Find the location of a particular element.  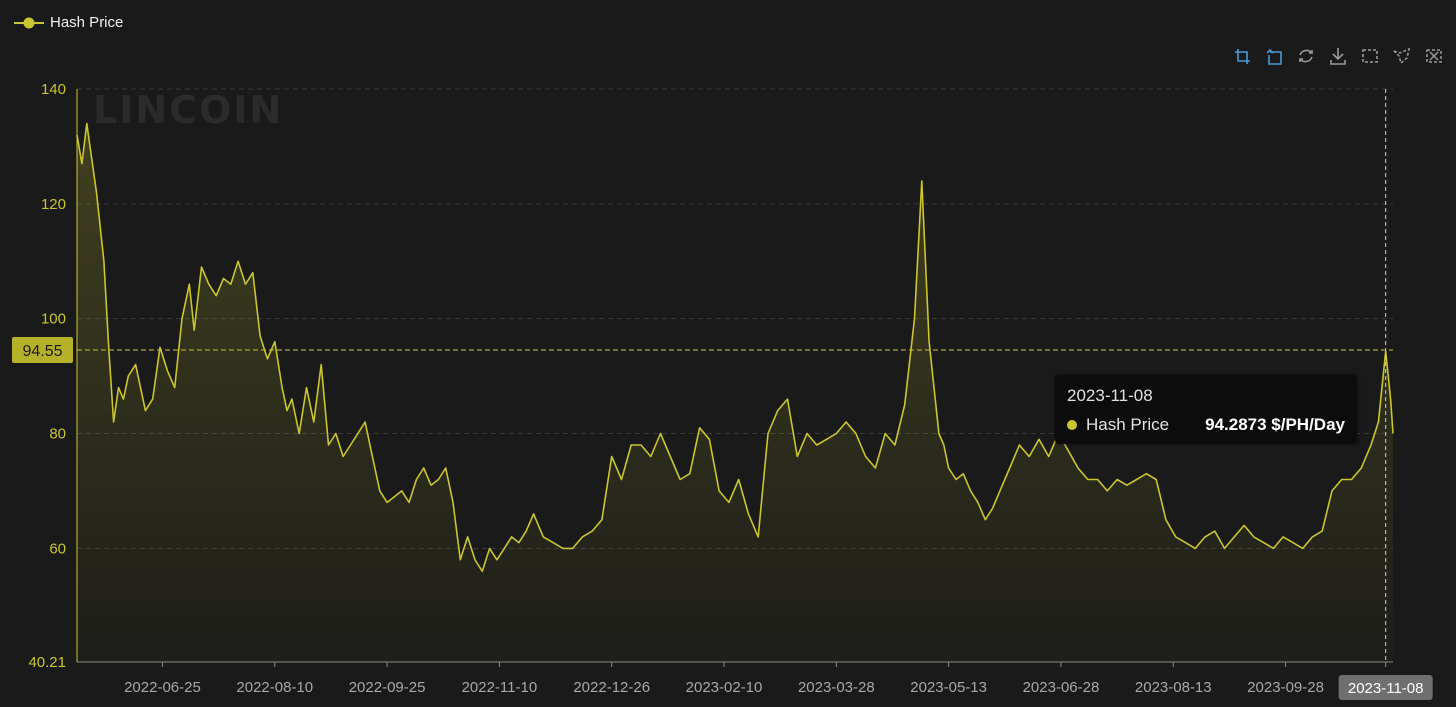

tooltip: 2023-11-08 Hash Price 94.2873 $/PH/Day is located at coordinates (1206, 409).